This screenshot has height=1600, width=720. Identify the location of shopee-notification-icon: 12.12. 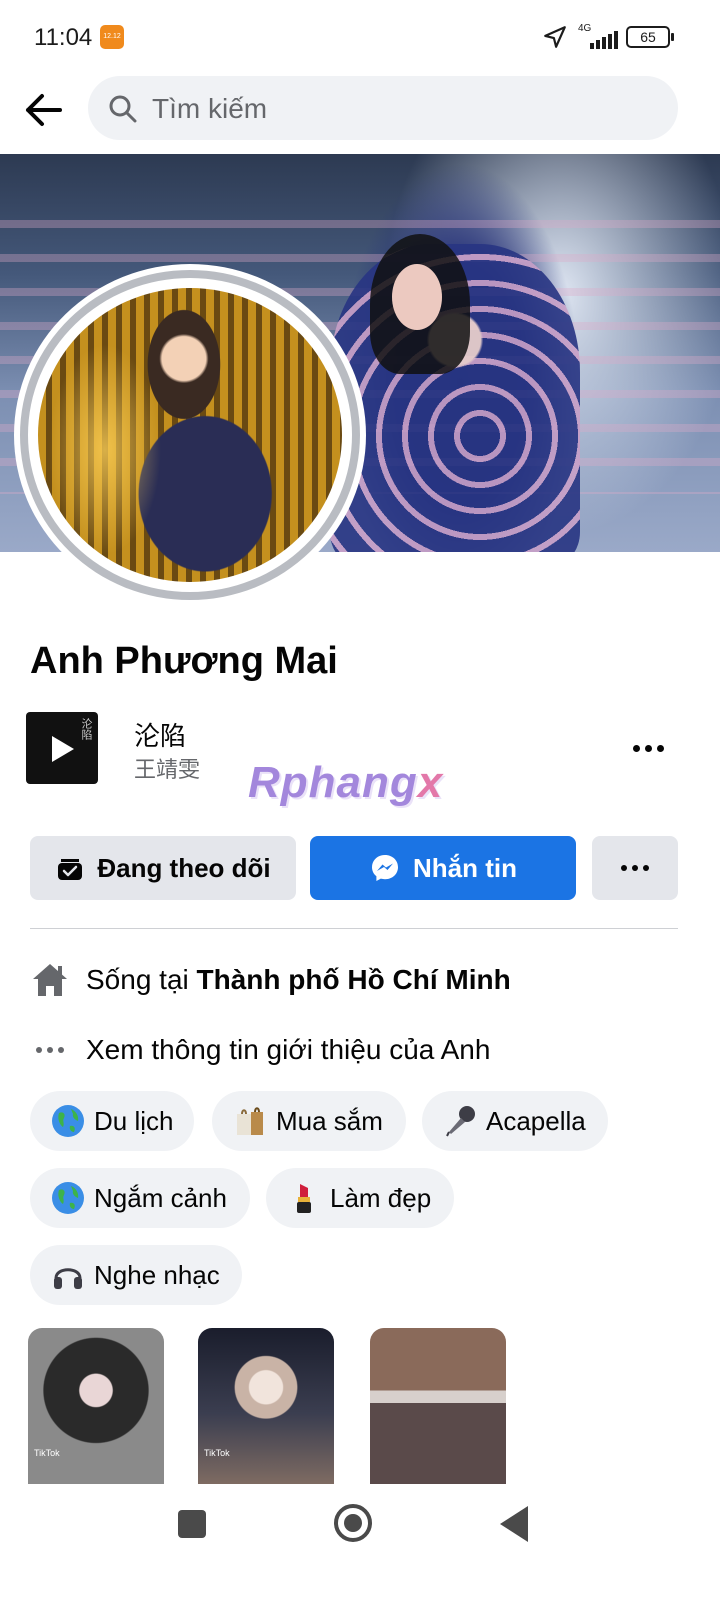
(112, 37).